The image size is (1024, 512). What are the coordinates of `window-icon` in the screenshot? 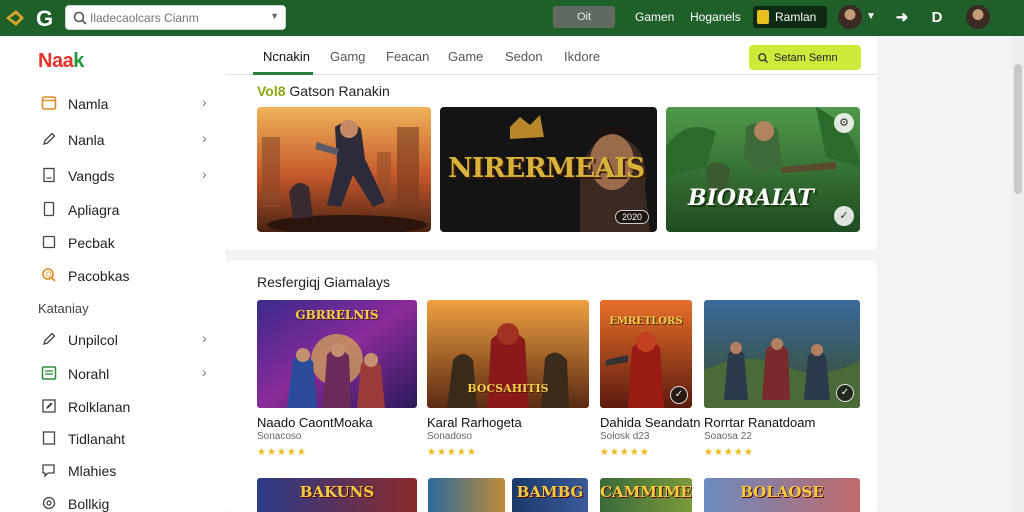 It's located at (49, 103).